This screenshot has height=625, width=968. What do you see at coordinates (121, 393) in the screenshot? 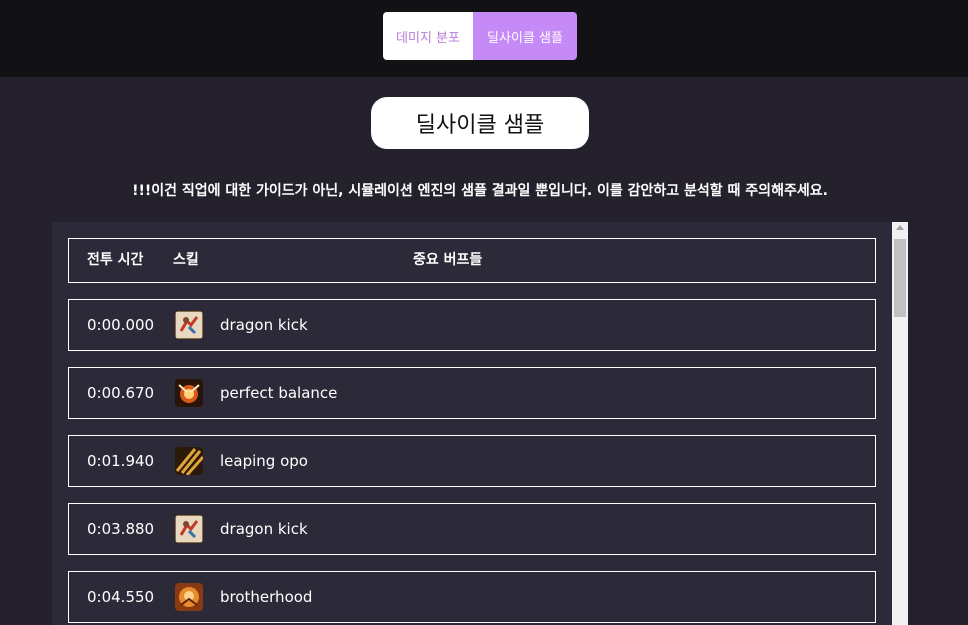
I see `row-time: 0:00.670` at bounding box center [121, 393].